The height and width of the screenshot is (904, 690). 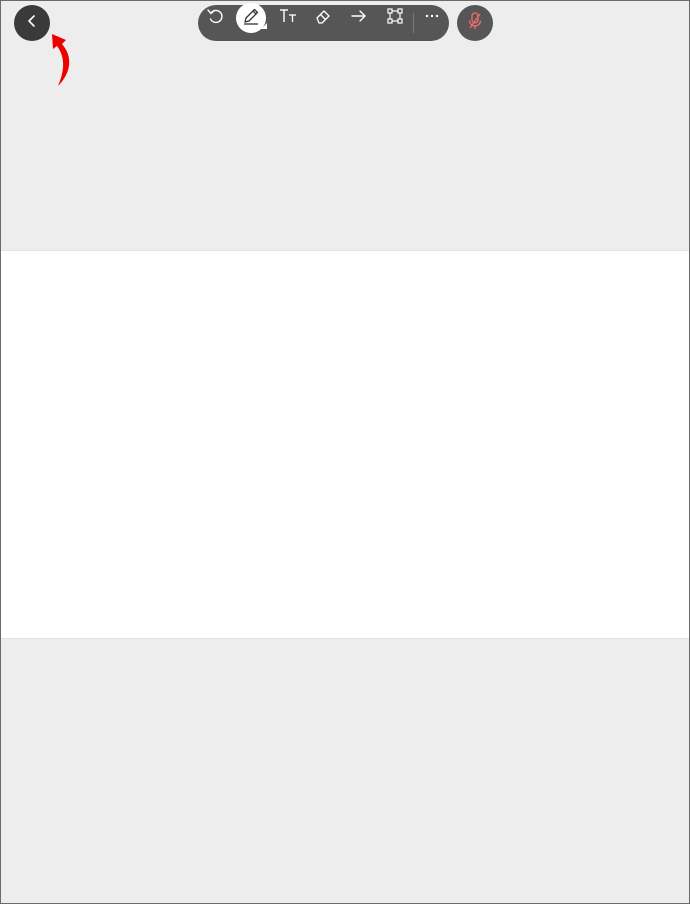 I want to click on text-tool-button, so click(x=288, y=18).